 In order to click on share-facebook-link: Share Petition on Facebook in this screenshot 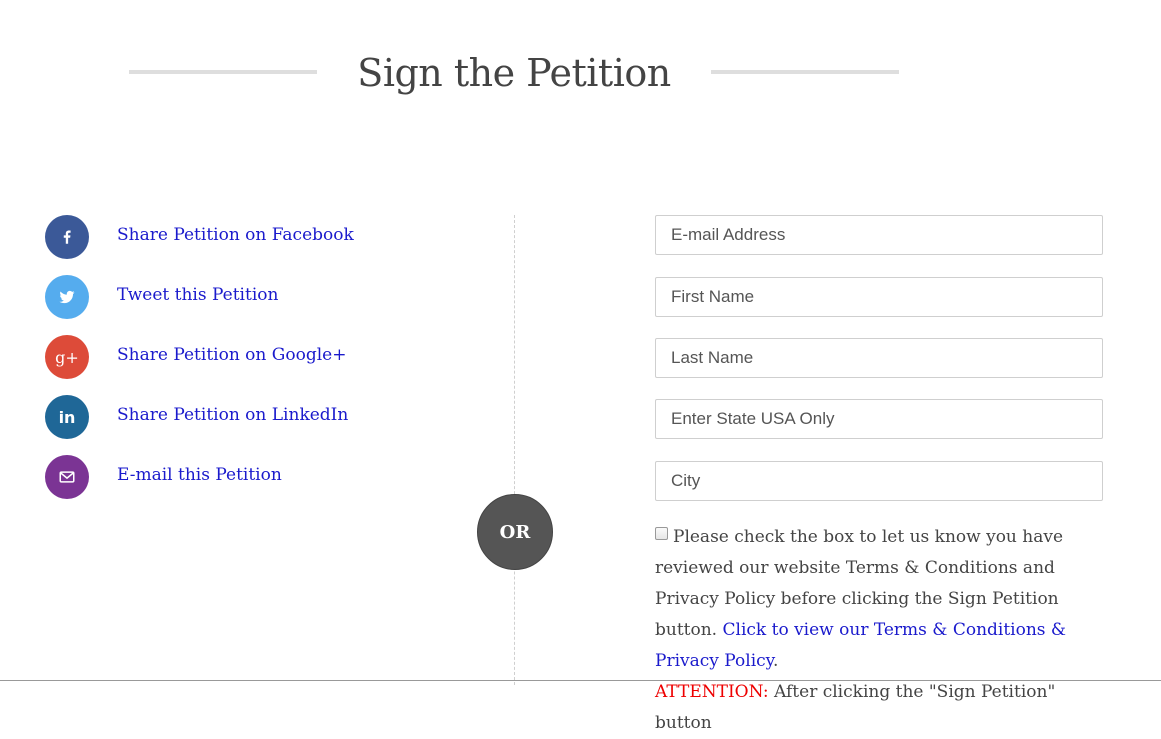, I will do `click(255, 237)`.